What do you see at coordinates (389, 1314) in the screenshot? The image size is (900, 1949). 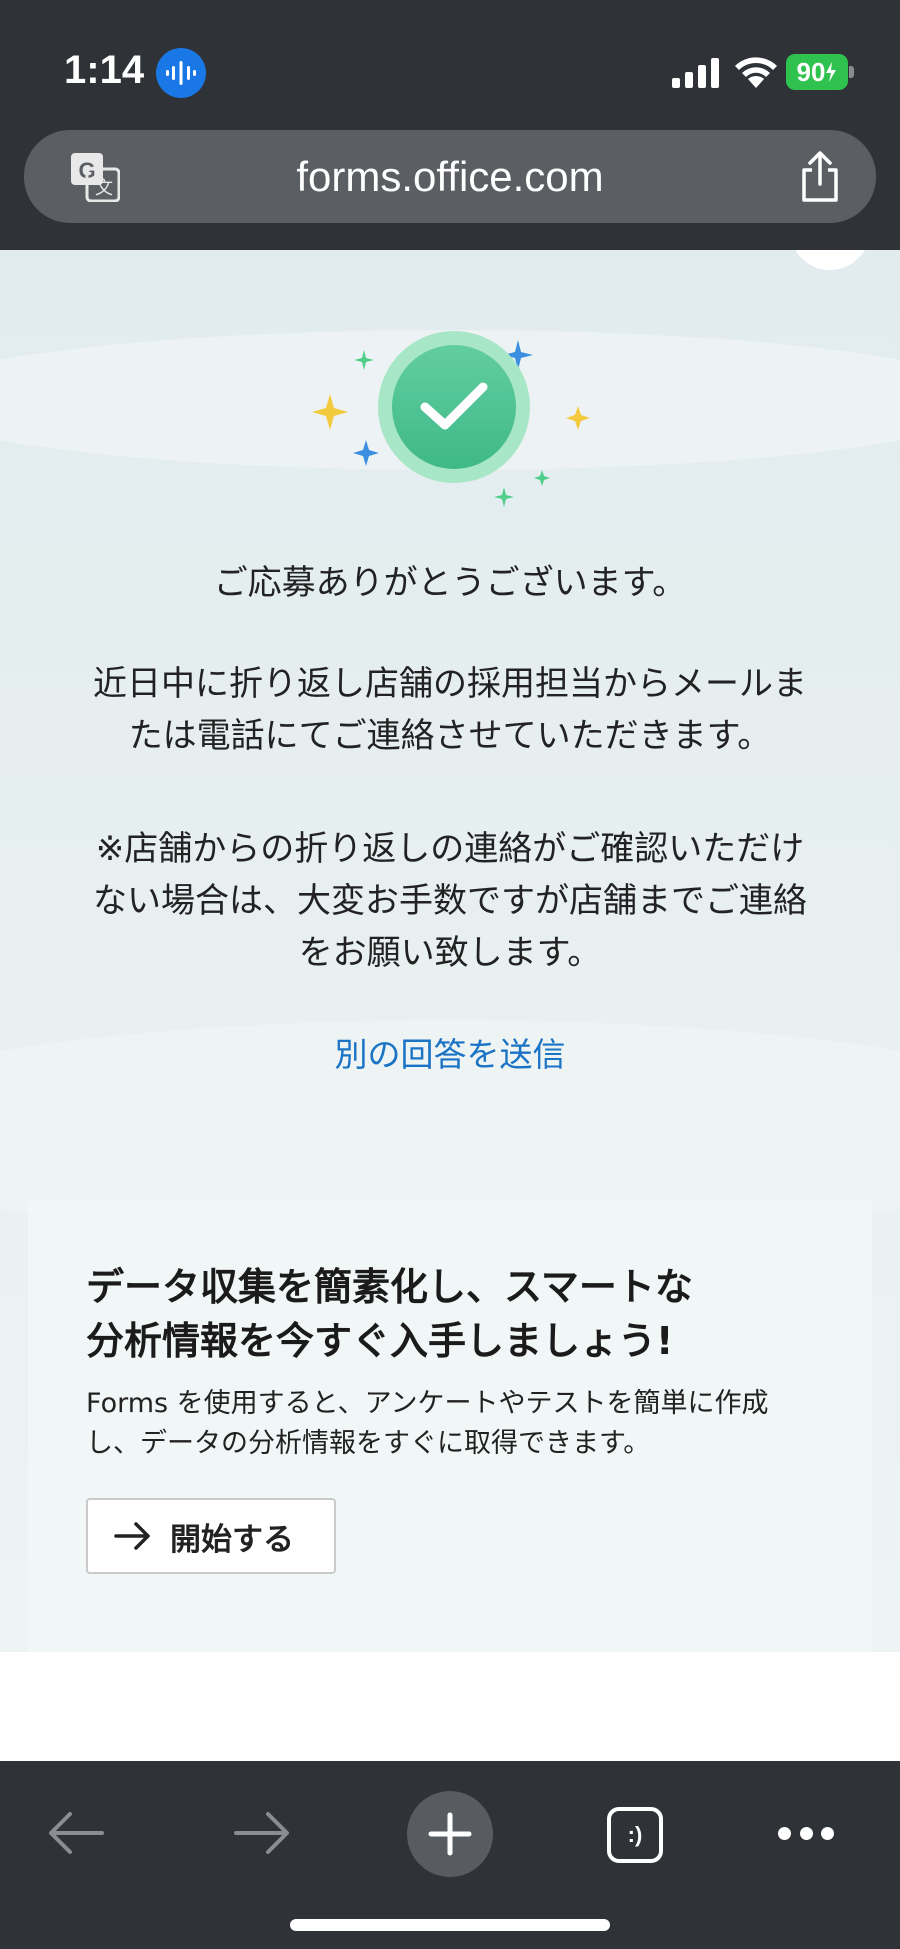 I see `promo-title: データ収集を簡素化し、スマートな 分析情報を今すぐ入手しましょう!` at bounding box center [389, 1314].